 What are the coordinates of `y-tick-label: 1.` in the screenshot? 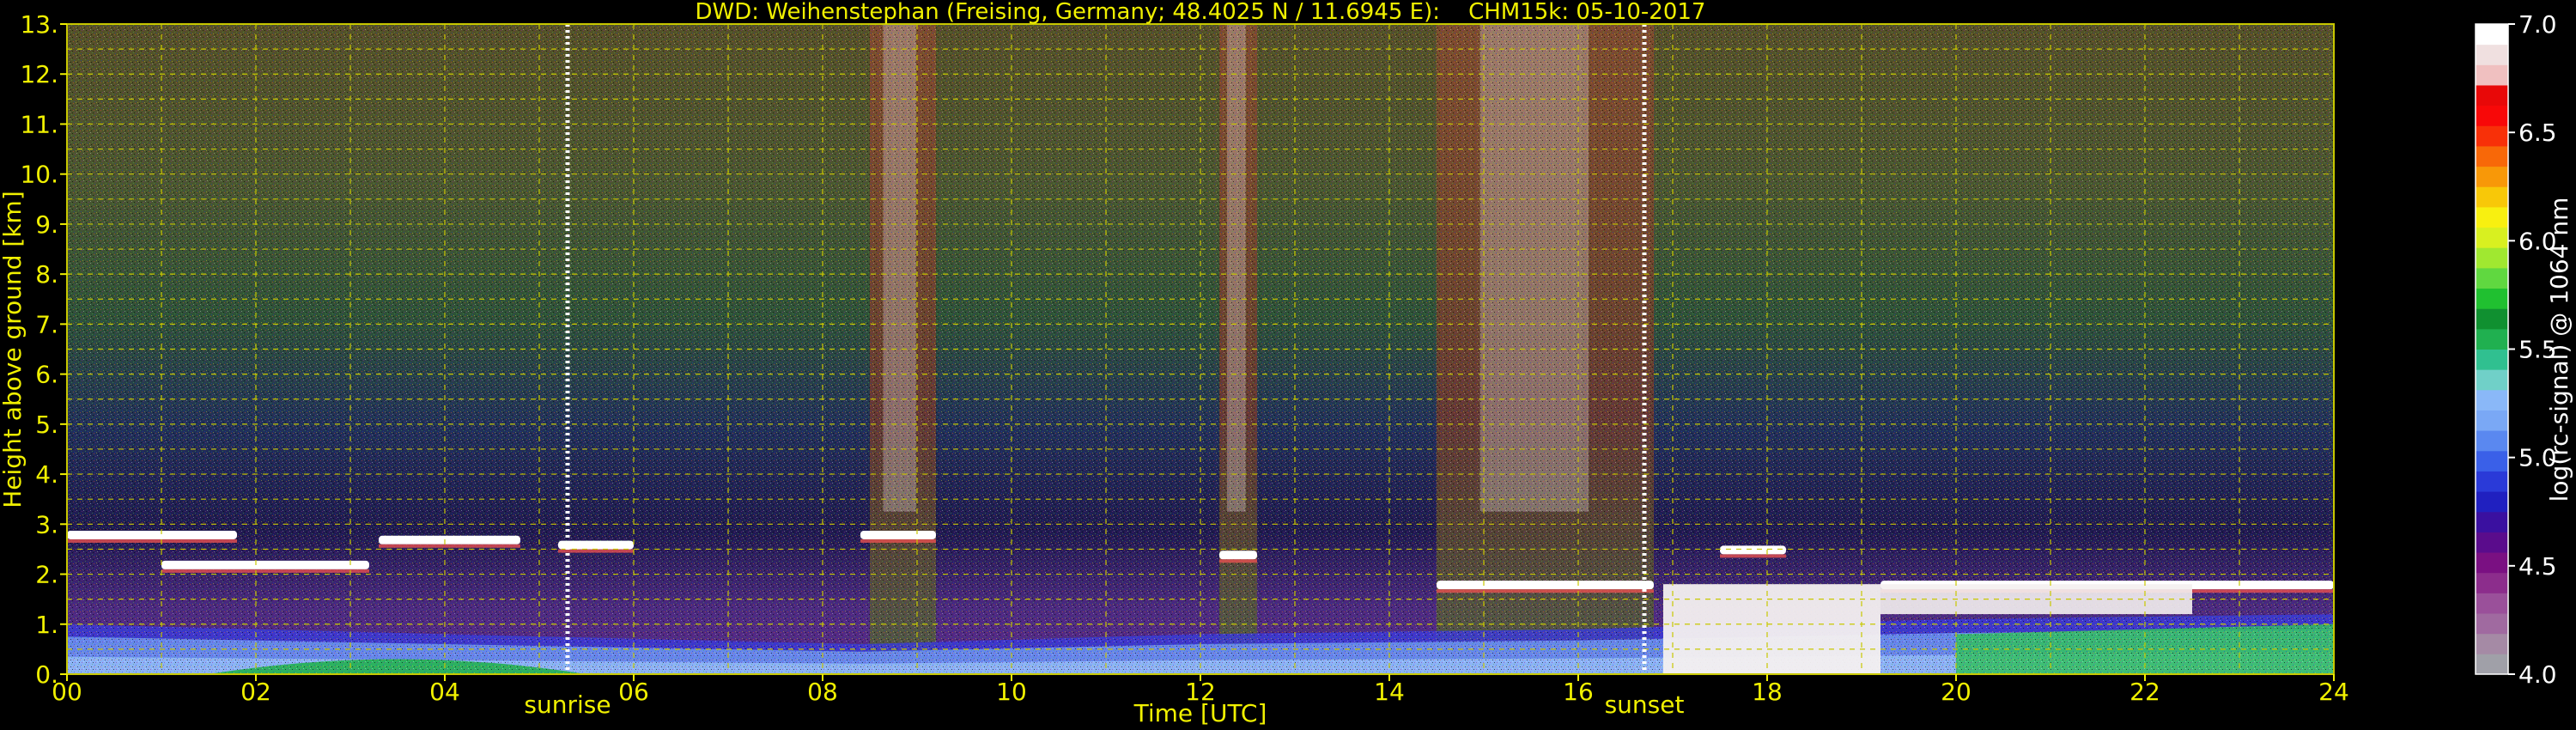 It's located at (46, 625).